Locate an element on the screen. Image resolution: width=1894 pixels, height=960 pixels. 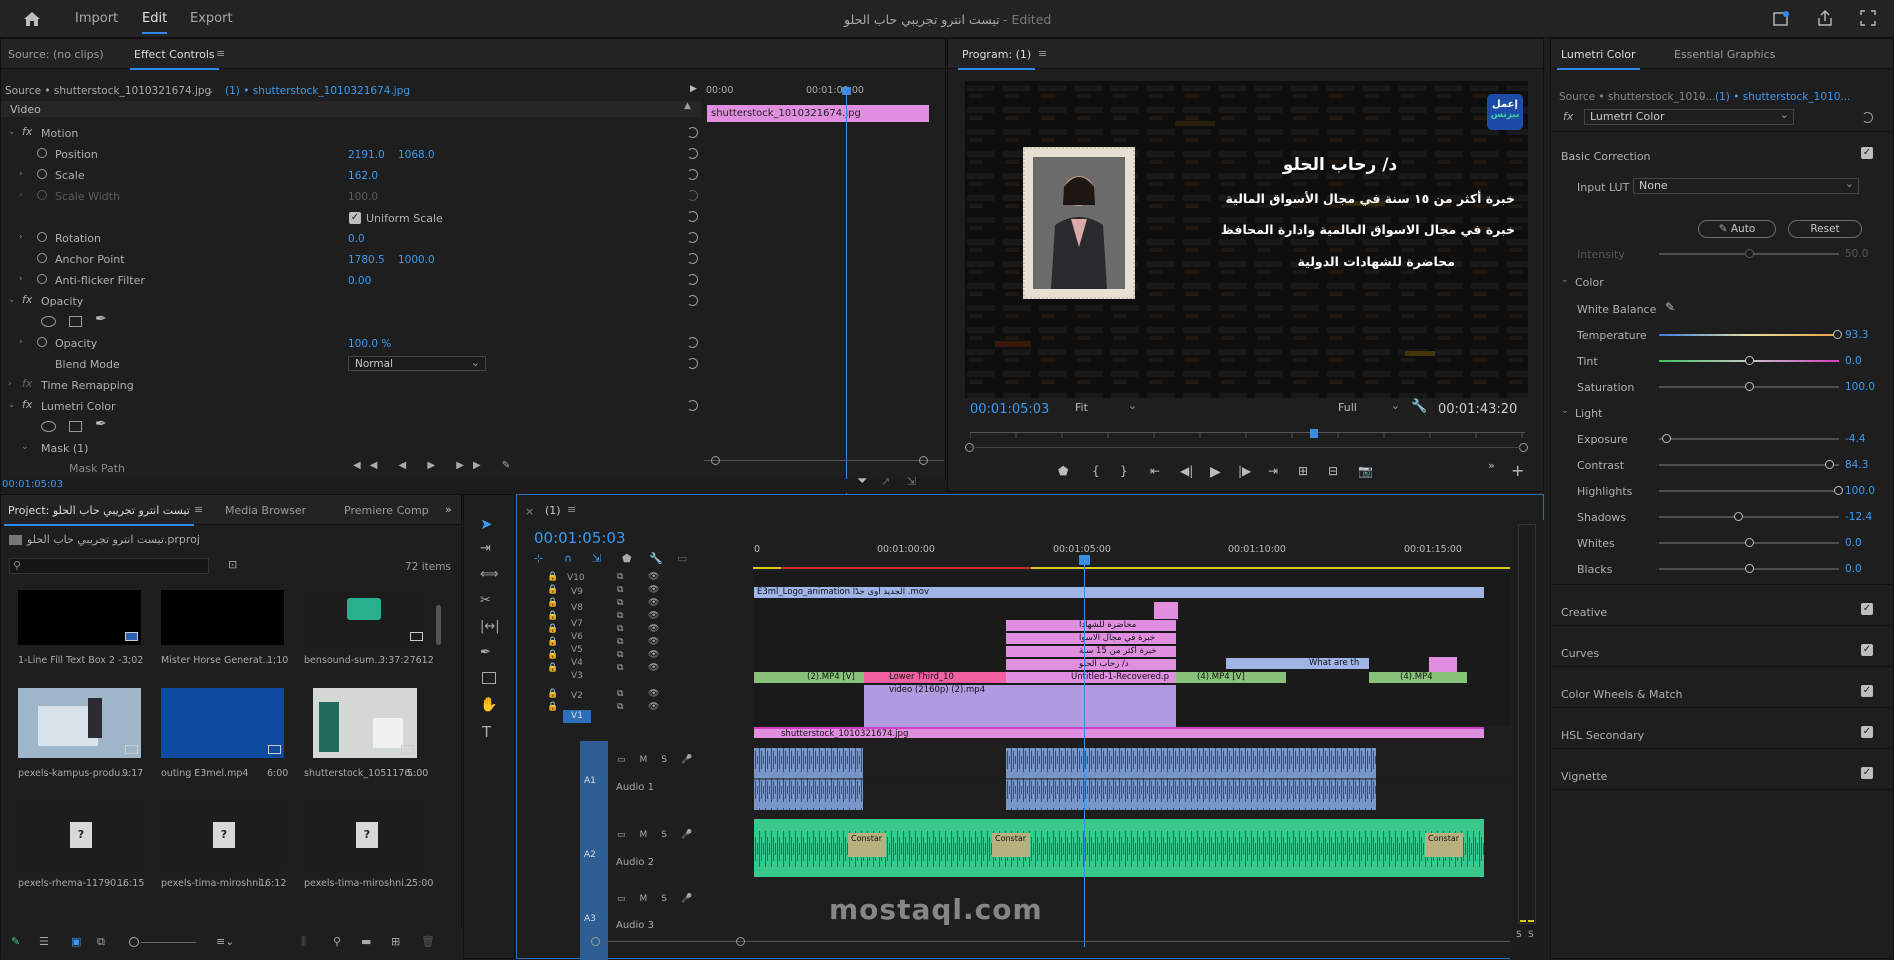
clip-v3-b: Lower Third_10 is located at coordinates (935, 677).